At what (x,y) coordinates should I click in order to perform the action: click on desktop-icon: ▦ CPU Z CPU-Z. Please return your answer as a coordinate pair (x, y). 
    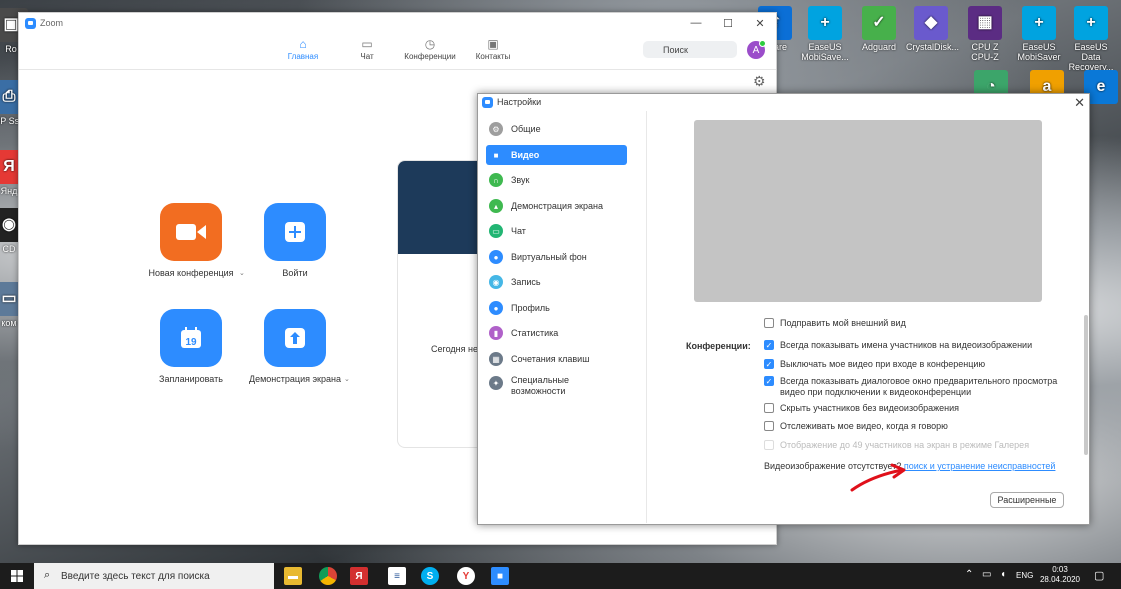
    Looking at the image, I should click on (985, 34).